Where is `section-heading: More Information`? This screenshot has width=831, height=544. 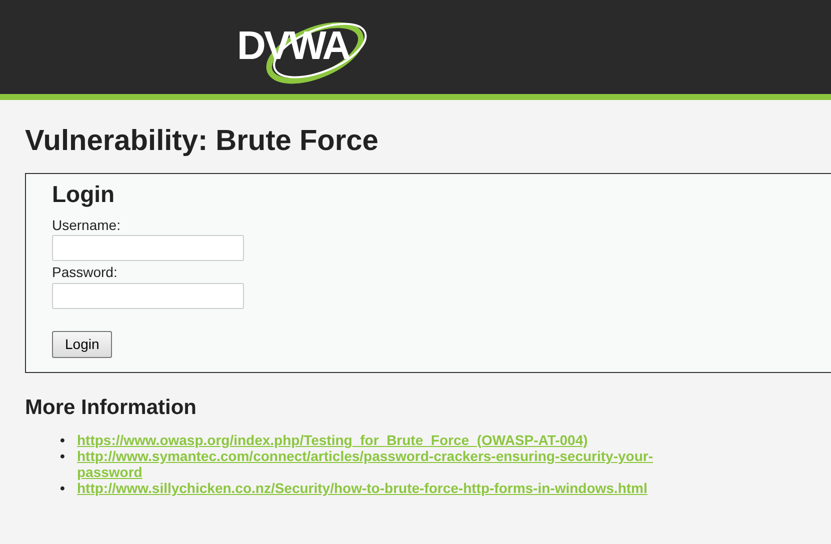 section-heading: More Information is located at coordinates (111, 407).